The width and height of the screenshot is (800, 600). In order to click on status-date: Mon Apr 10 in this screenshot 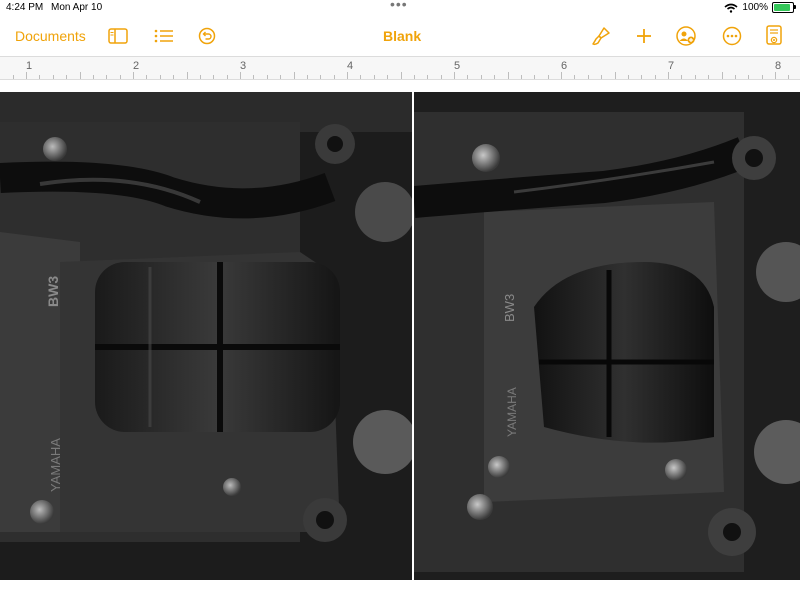, I will do `click(77, 7)`.